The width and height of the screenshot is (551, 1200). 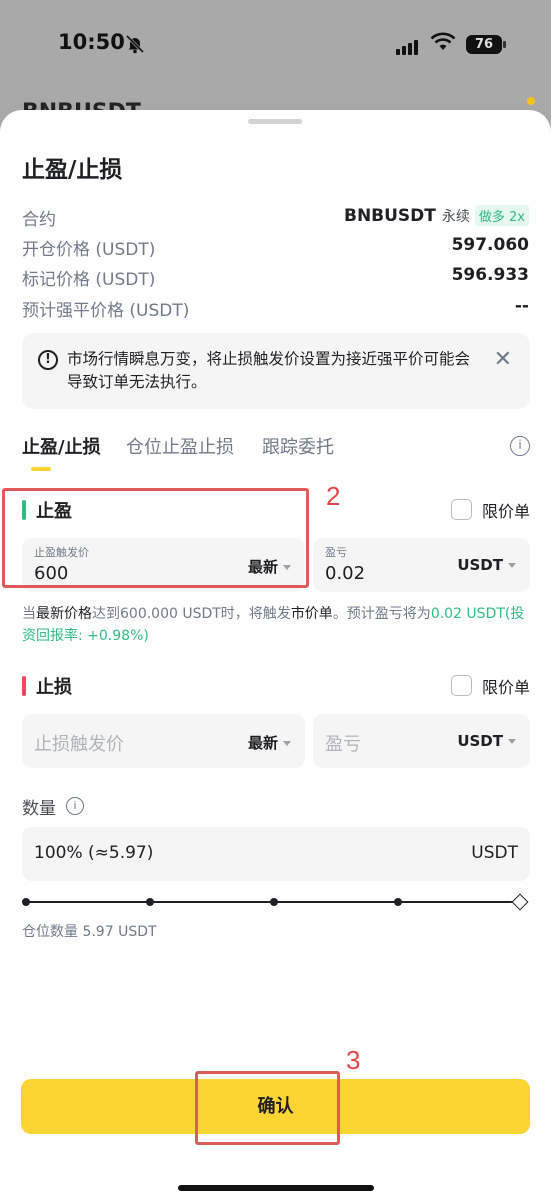 I want to click on take-profit-pnl-label: 盈亏, so click(x=336, y=552).